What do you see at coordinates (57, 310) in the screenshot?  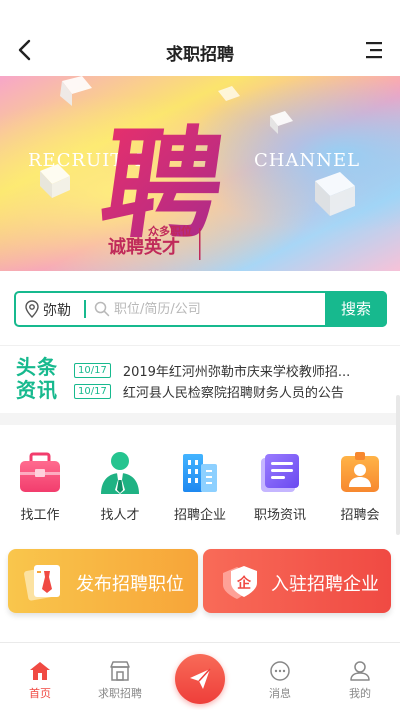 I see `city-selector: 弥勒` at bounding box center [57, 310].